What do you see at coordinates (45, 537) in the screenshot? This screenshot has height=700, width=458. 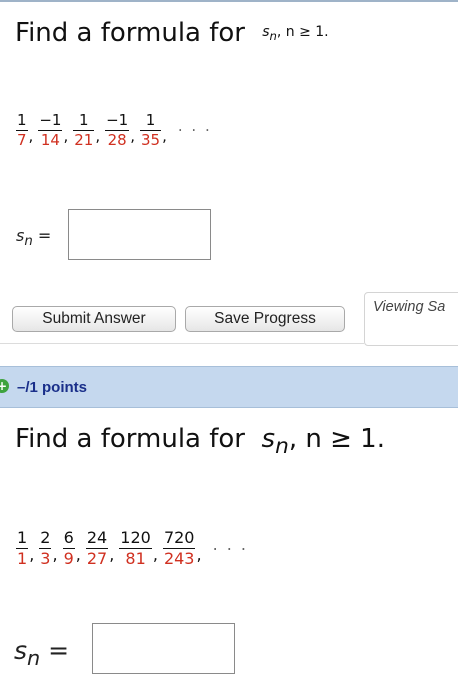 I see `fraction-numerator: 2` at bounding box center [45, 537].